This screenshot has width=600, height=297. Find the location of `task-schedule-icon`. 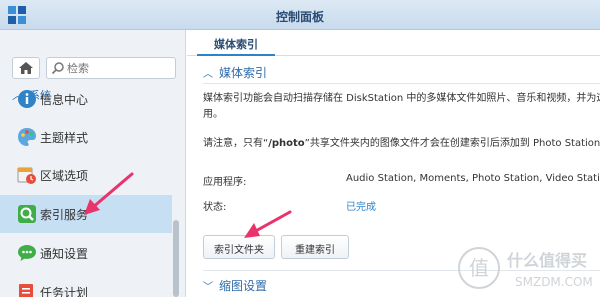

task-schedule-icon is located at coordinates (26, 290).